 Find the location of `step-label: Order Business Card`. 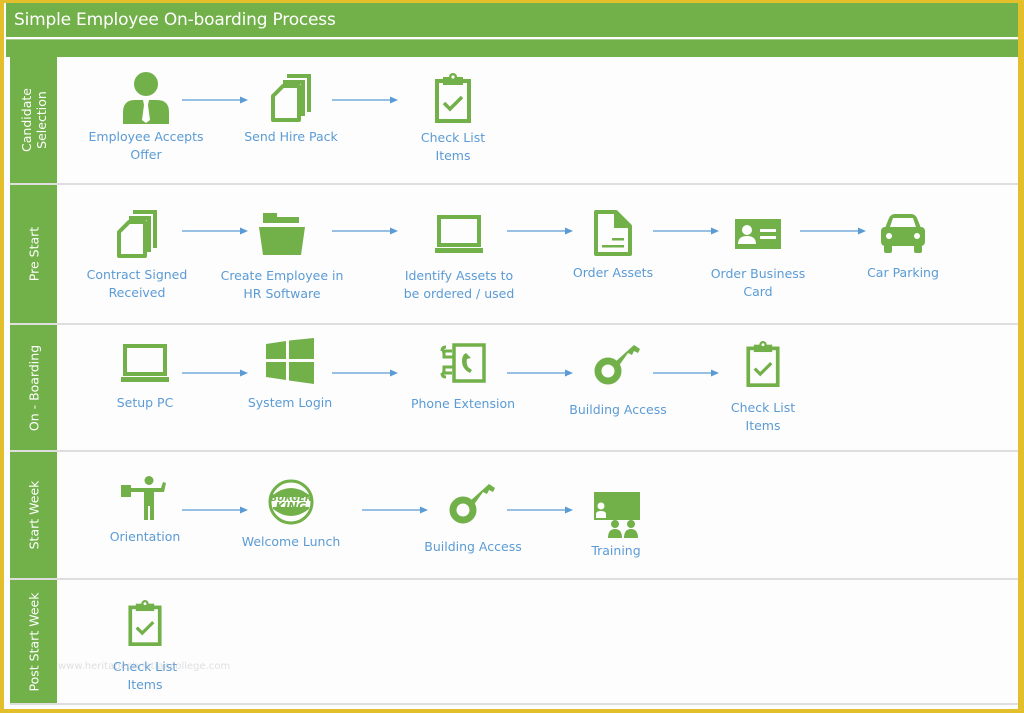

step-label: Order Business Card is located at coordinates (758, 282).